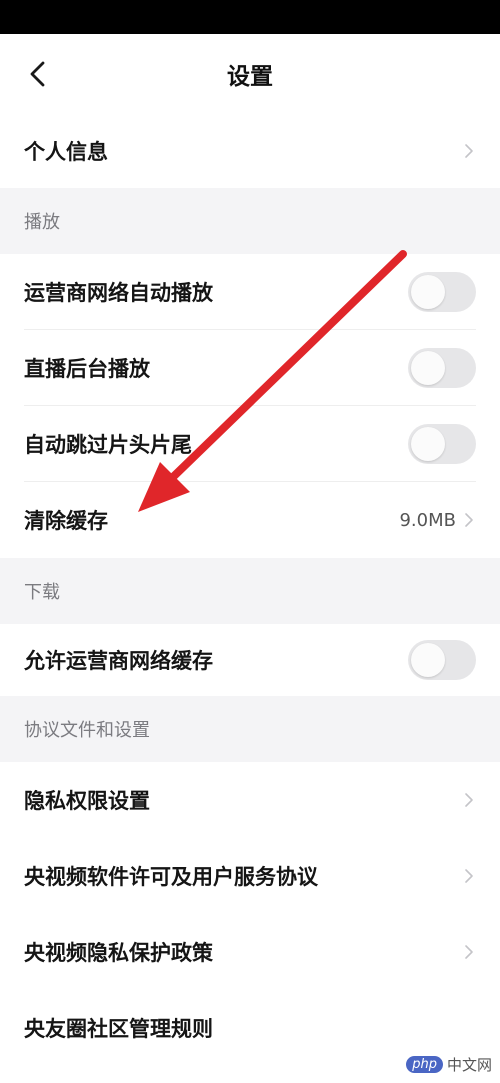 The height and width of the screenshot is (1083, 500). What do you see at coordinates (250, 444) in the screenshot?
I see `skip-intro-outro-row: 自动跳过片头片尾` at bounding box center [250, 444].